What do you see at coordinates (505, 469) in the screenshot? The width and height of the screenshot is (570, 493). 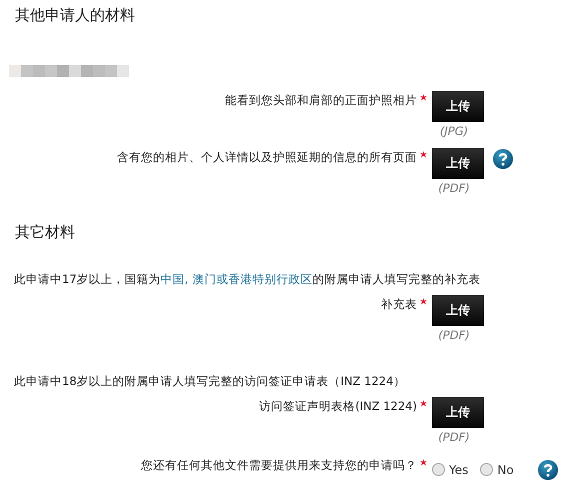 I see `radio-label: No` at bounding box center [505, 469].